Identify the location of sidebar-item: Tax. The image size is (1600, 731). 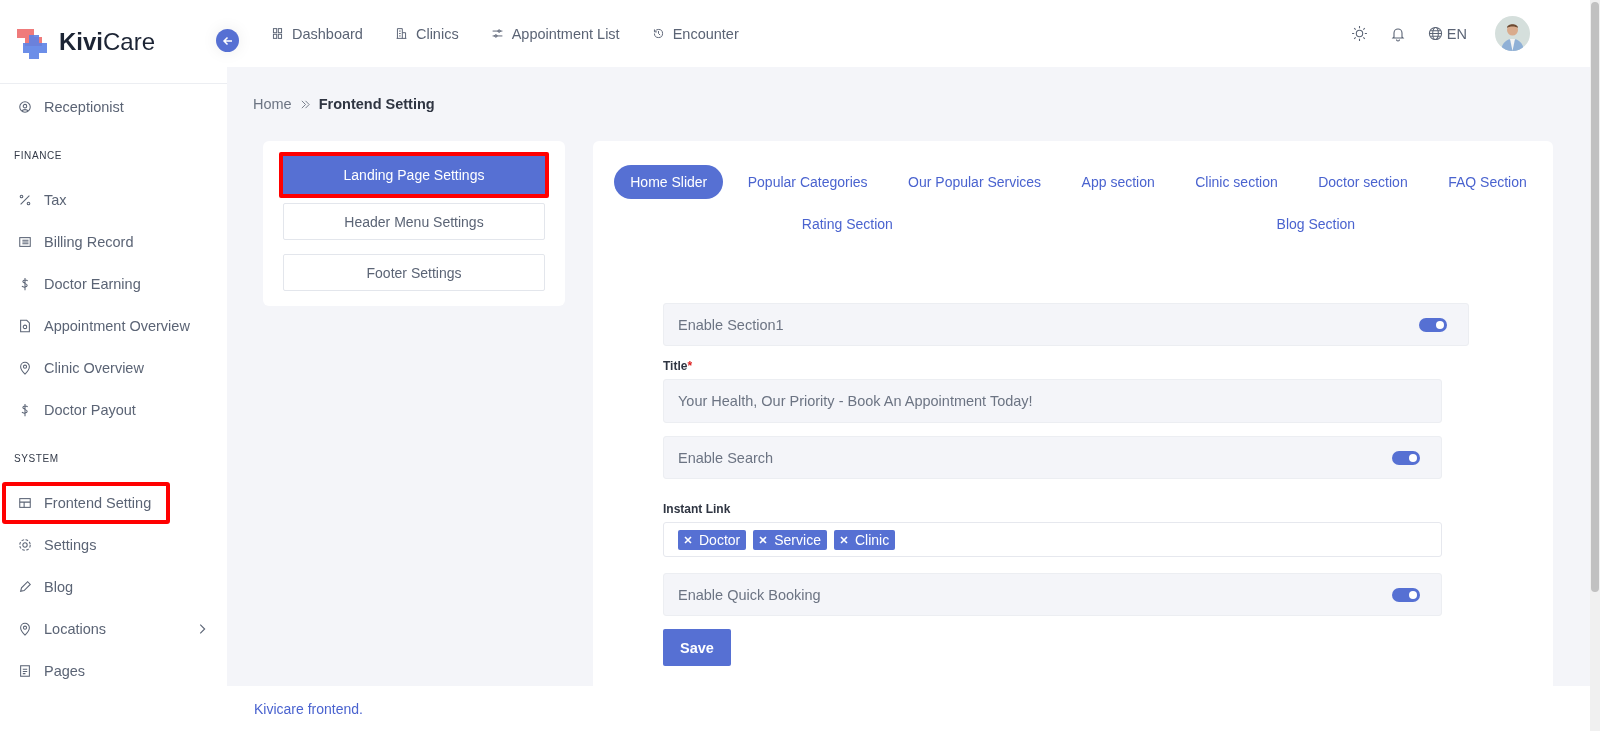
(113, 200).